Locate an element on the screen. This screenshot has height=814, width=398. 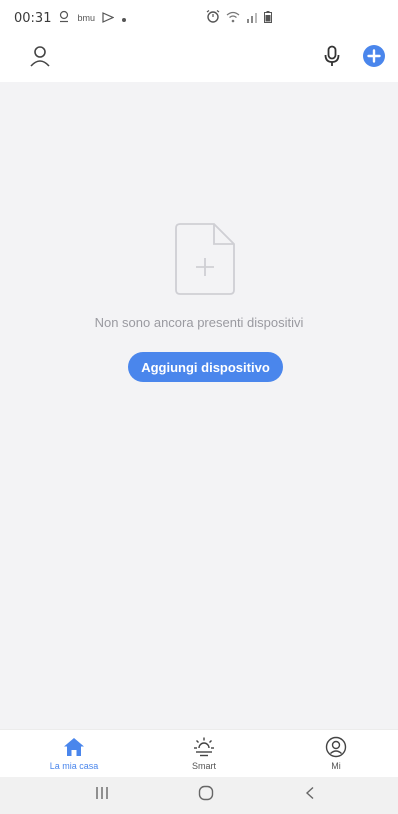
add-button is located at coordinates (374, 58).